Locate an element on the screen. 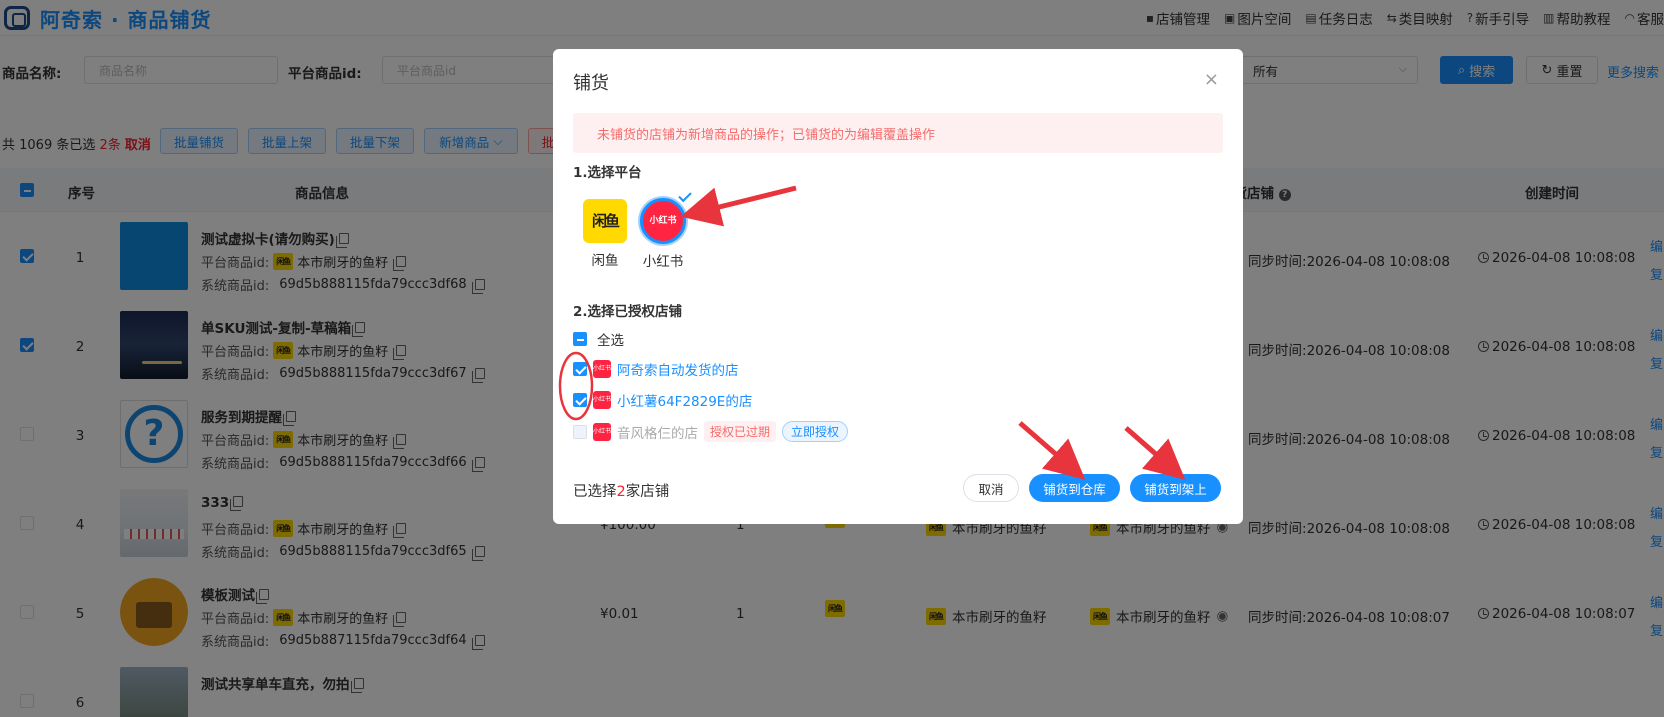  selected-shops-summary: 已选择2家店铺 is located at coordinates (621, 490).